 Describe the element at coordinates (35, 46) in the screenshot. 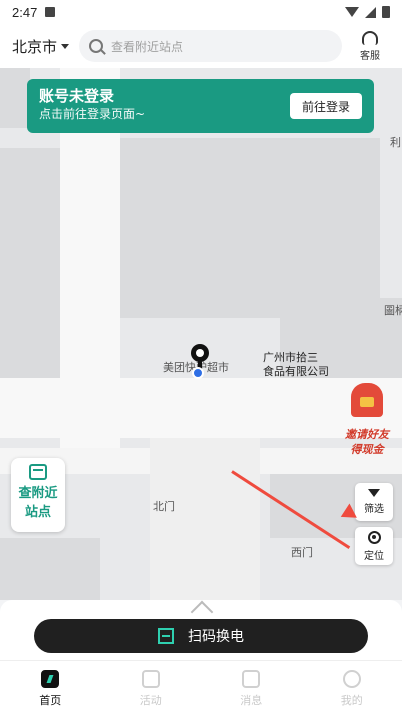

I see `city-label: 北京市` at that location.